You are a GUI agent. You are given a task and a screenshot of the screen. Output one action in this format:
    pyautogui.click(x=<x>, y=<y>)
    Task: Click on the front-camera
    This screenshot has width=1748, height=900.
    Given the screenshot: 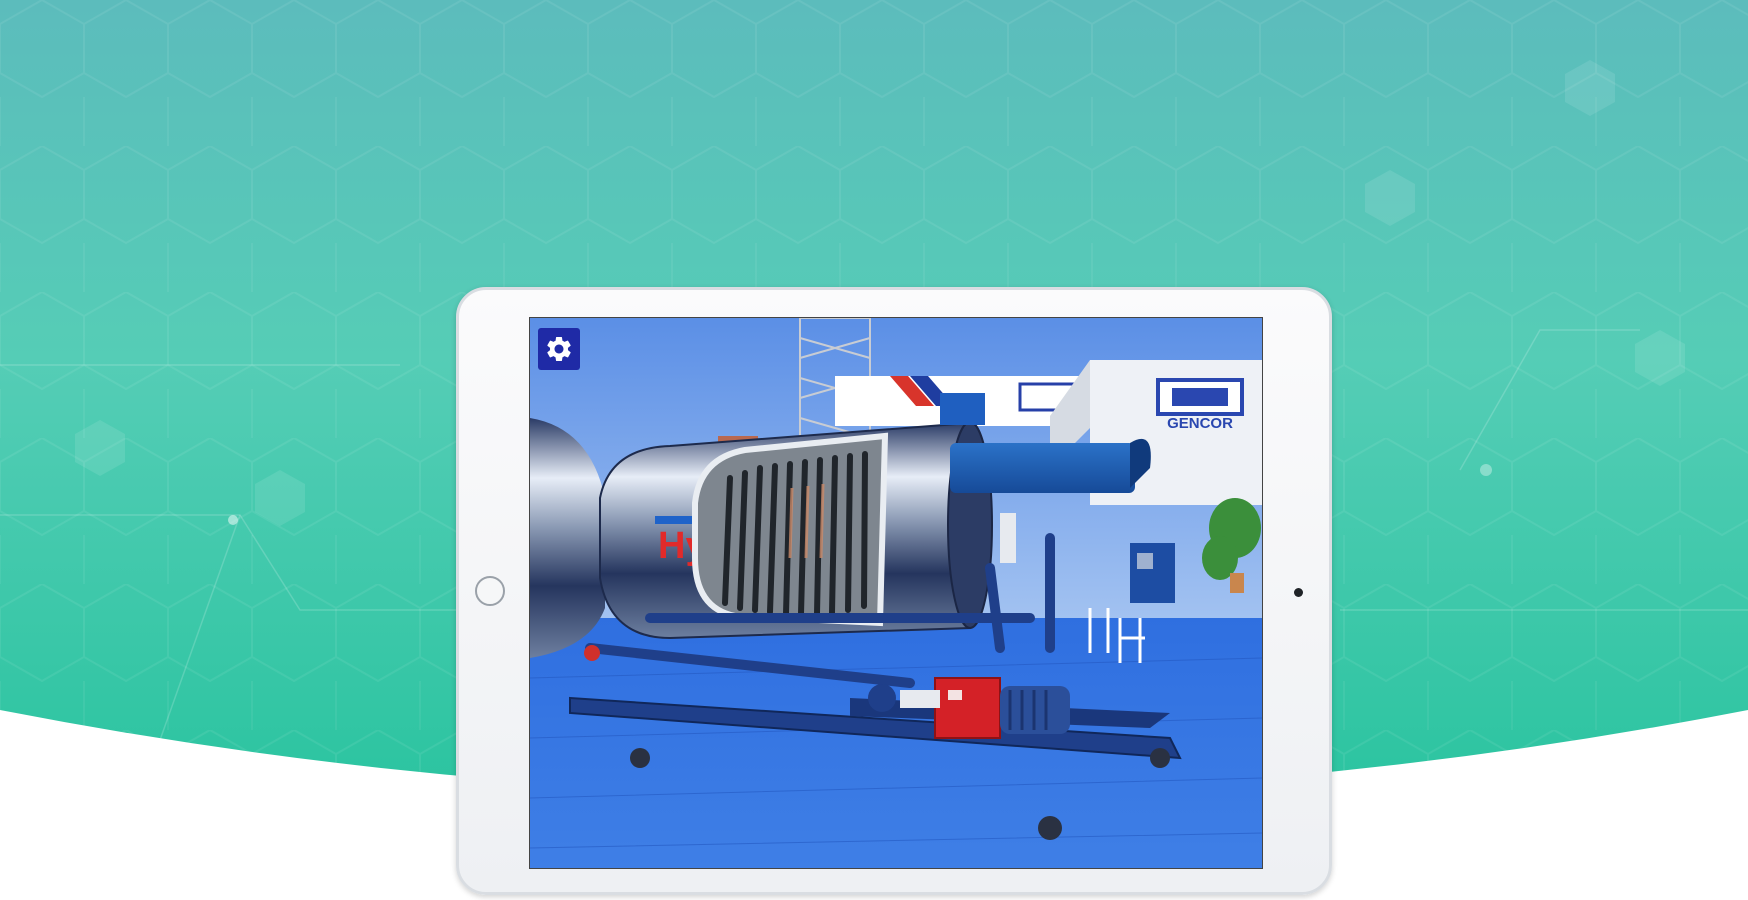 What is the action you would take?
    pyautogui.click(x=1298, y=592)
    